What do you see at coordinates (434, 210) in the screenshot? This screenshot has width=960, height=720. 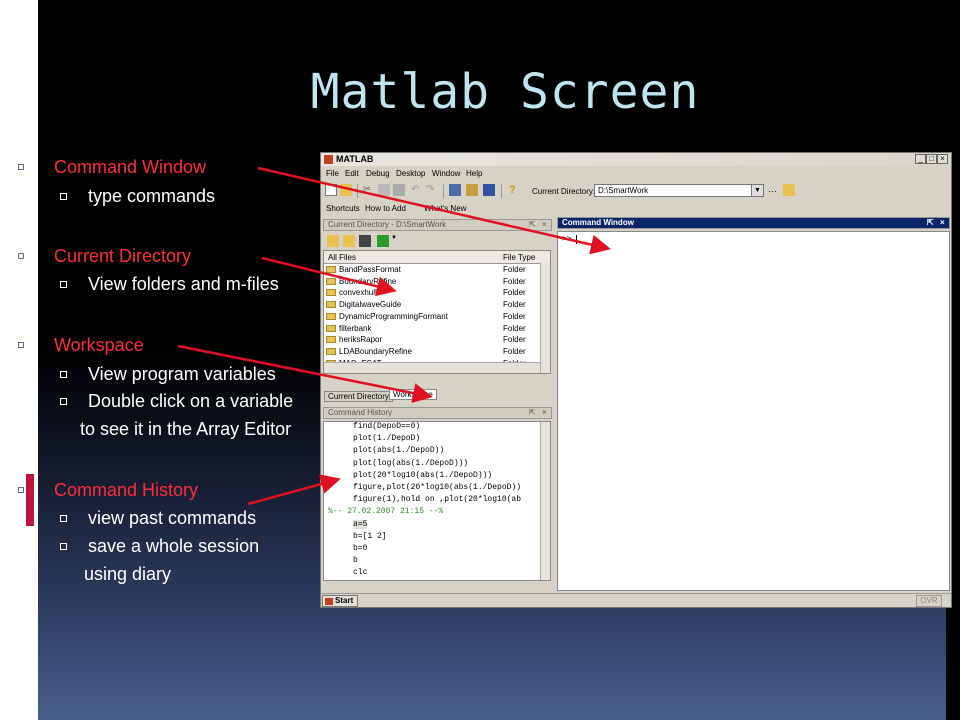 I see `arrow-command-window` at bounding box center [434, 210].